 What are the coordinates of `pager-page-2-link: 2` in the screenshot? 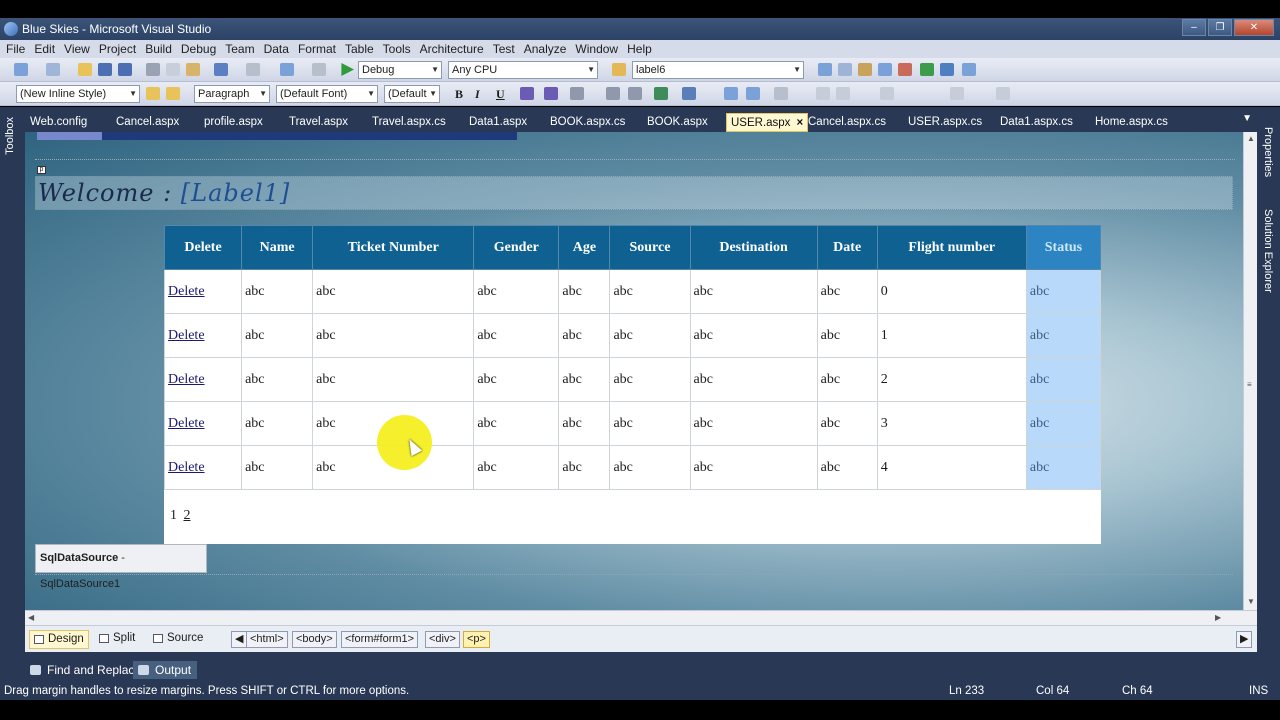 It's located at (187, 515).